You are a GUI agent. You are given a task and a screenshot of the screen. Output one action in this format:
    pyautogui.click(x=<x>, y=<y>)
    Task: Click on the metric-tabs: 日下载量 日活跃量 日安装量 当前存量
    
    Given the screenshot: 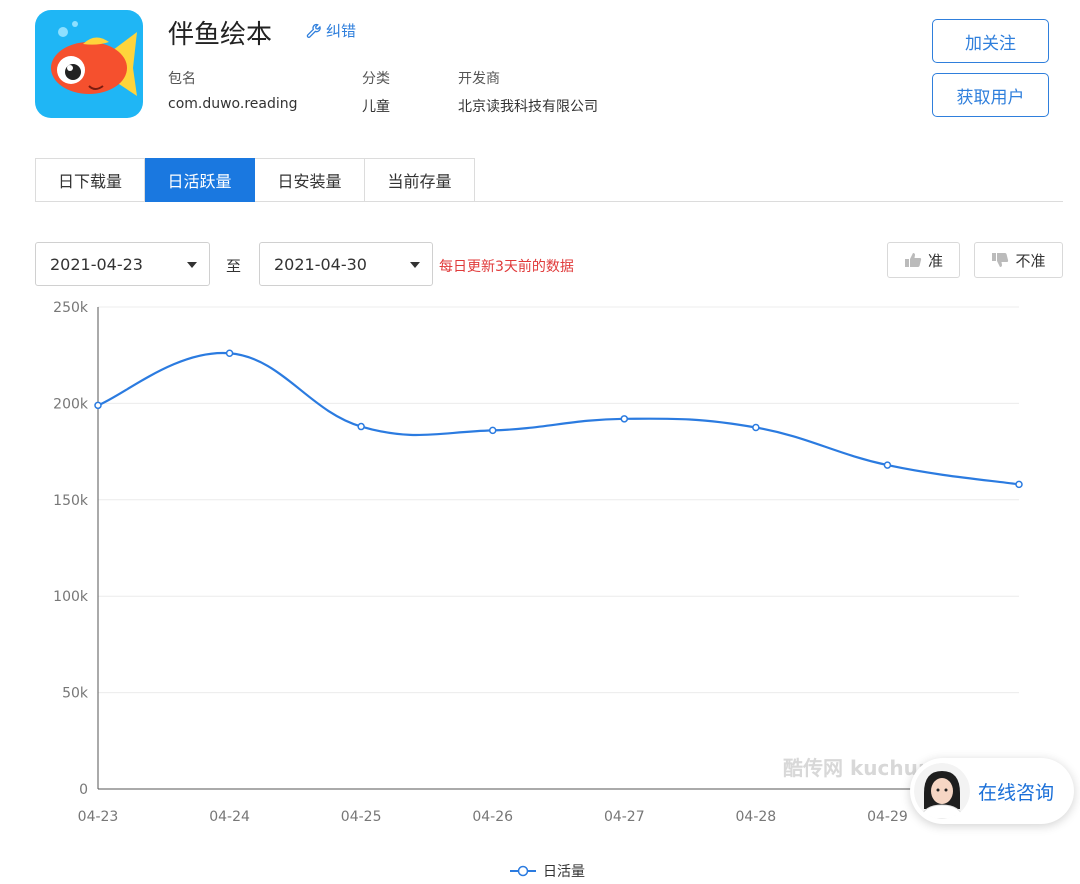 What is the action you would take?
    pyautogui.click(x=255, y=180)
    